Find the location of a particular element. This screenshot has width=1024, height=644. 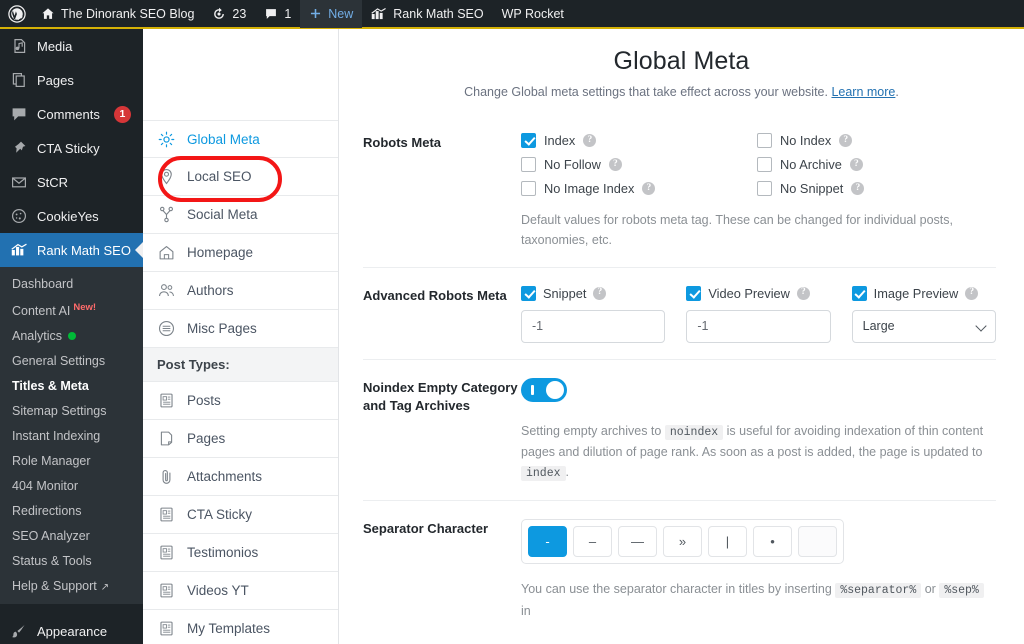

checkbox-item-no-archive: No Archive ? is located at coordinates (876, 164).